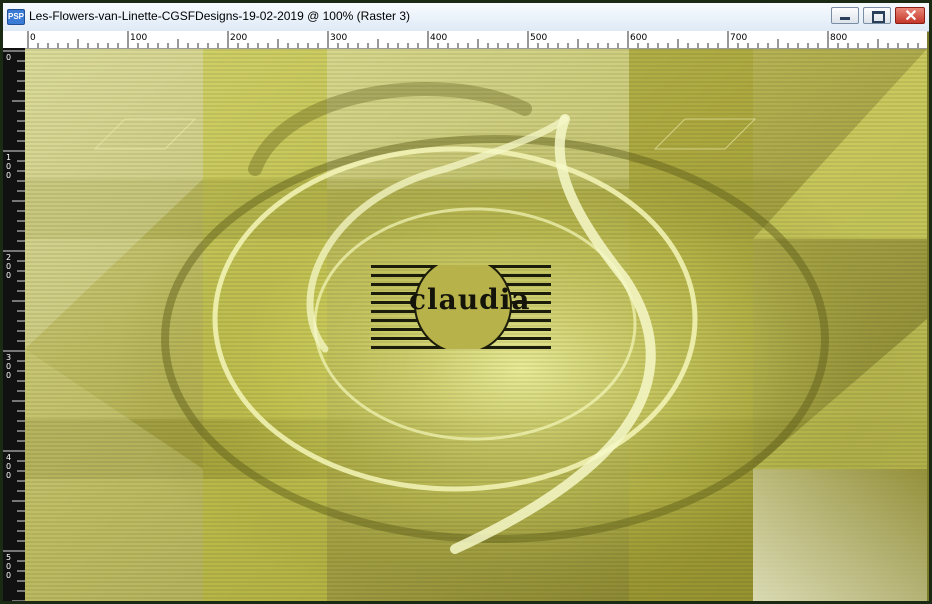  I want to click on close-button: ✕, so click(910, 16).